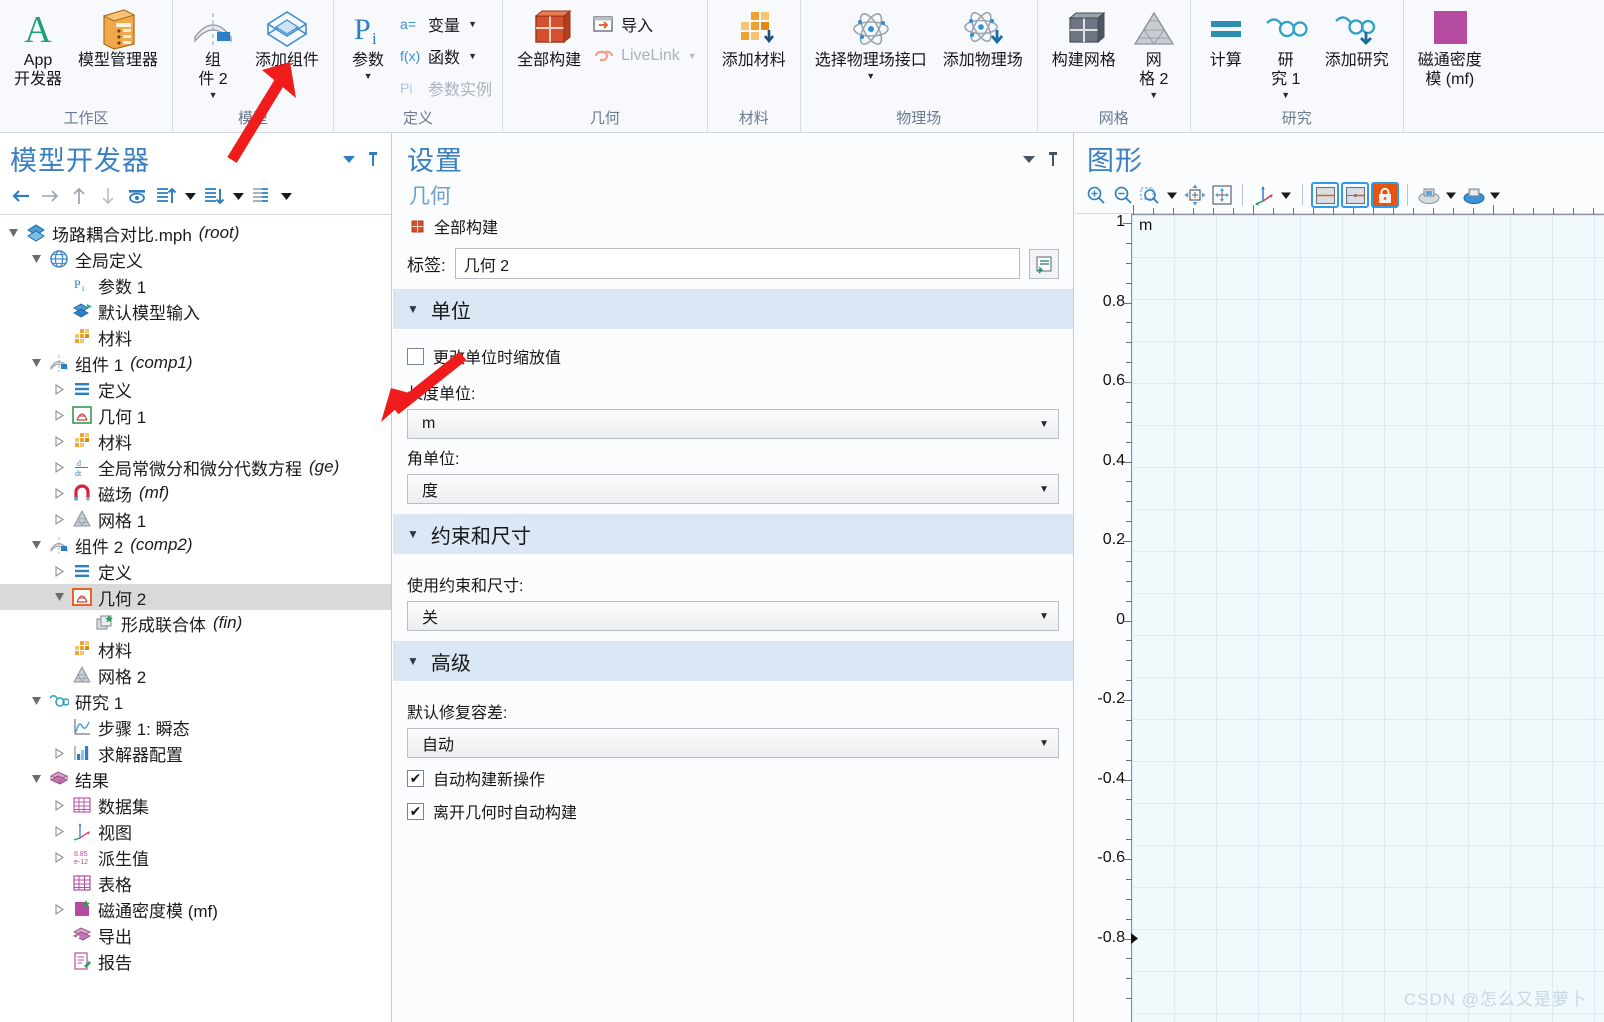 This screenshot has height=1022, width=1604. What do you see at coordinates (286, 196) in the screenshot?
I see `list-caret-icon` at bounding box center [286, 196].